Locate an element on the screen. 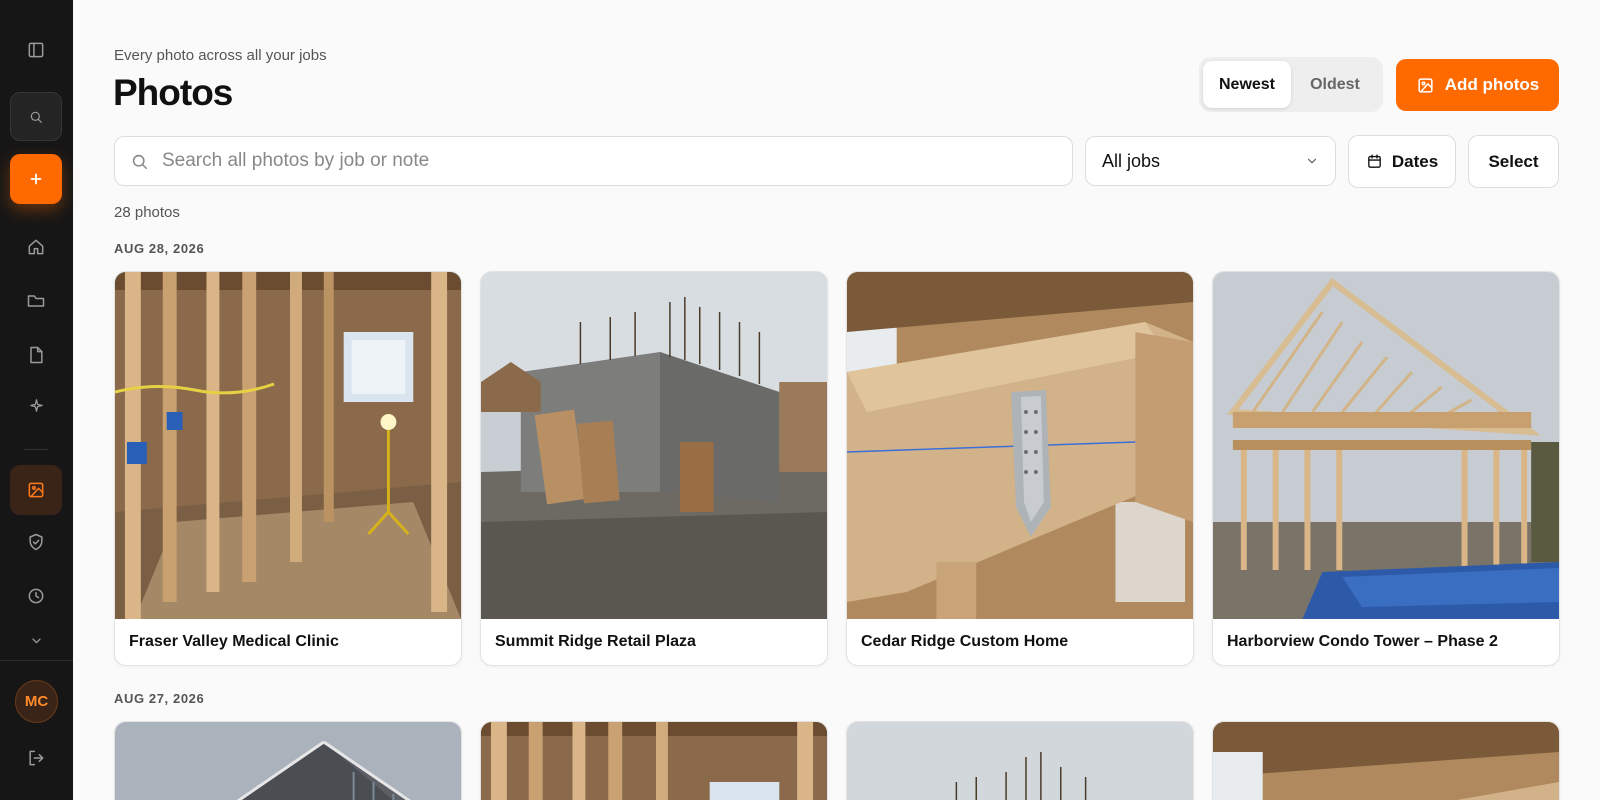 The image size is (1600, 800). photo-card: Summit Ridge Retail Plaza is located at coordinates (654, 468).